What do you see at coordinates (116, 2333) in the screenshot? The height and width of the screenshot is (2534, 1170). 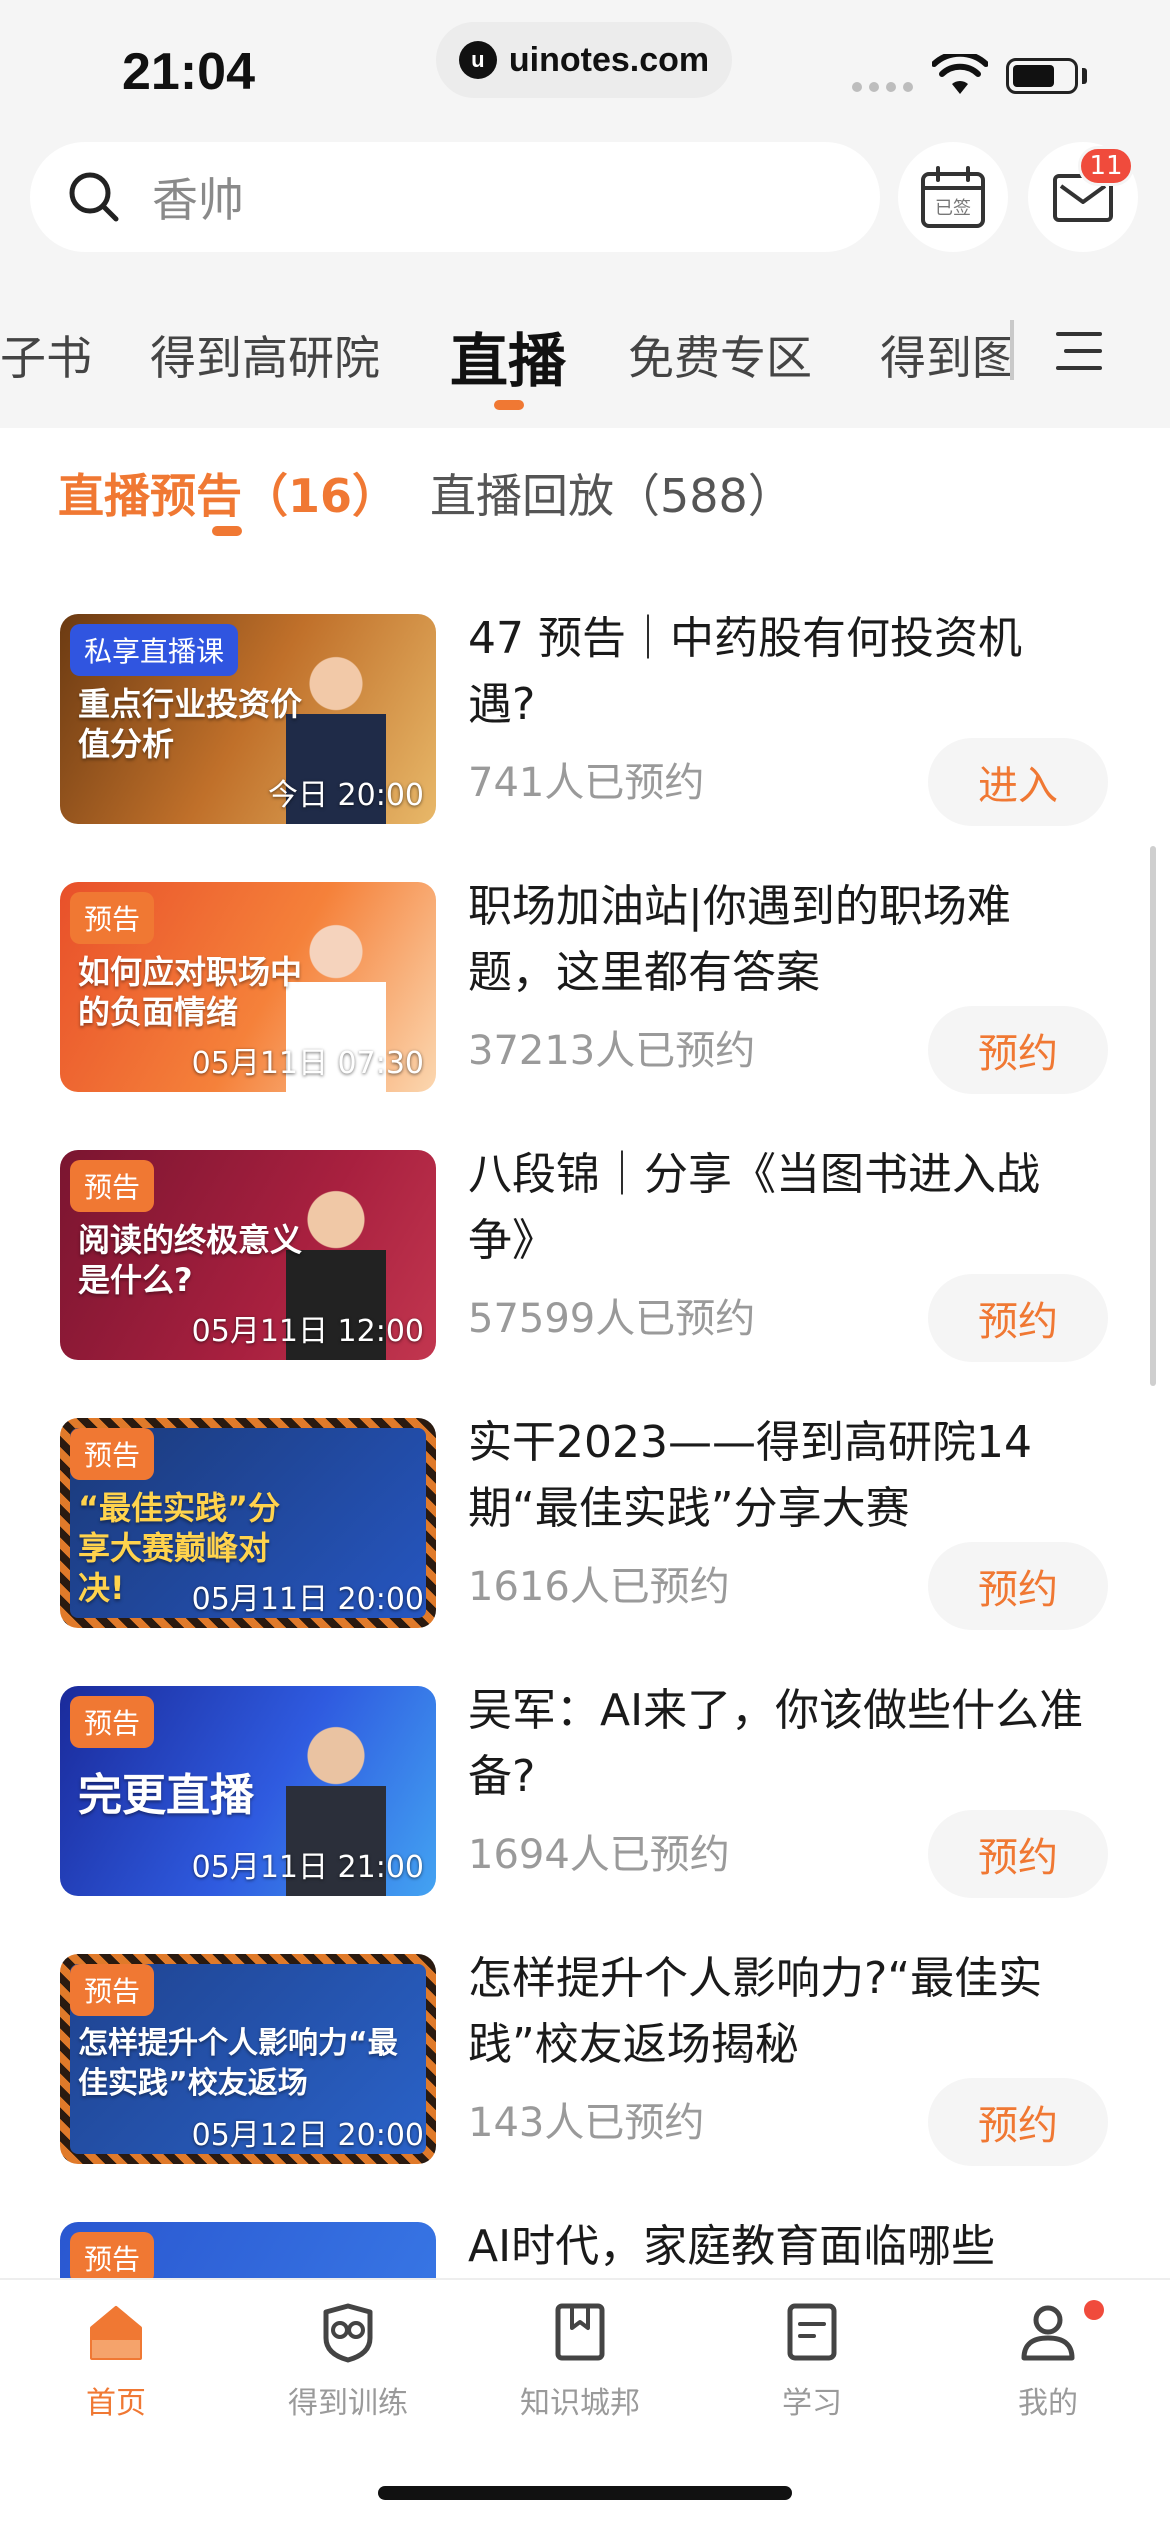 I see `home-icon` at bounding box center [116, 2333].